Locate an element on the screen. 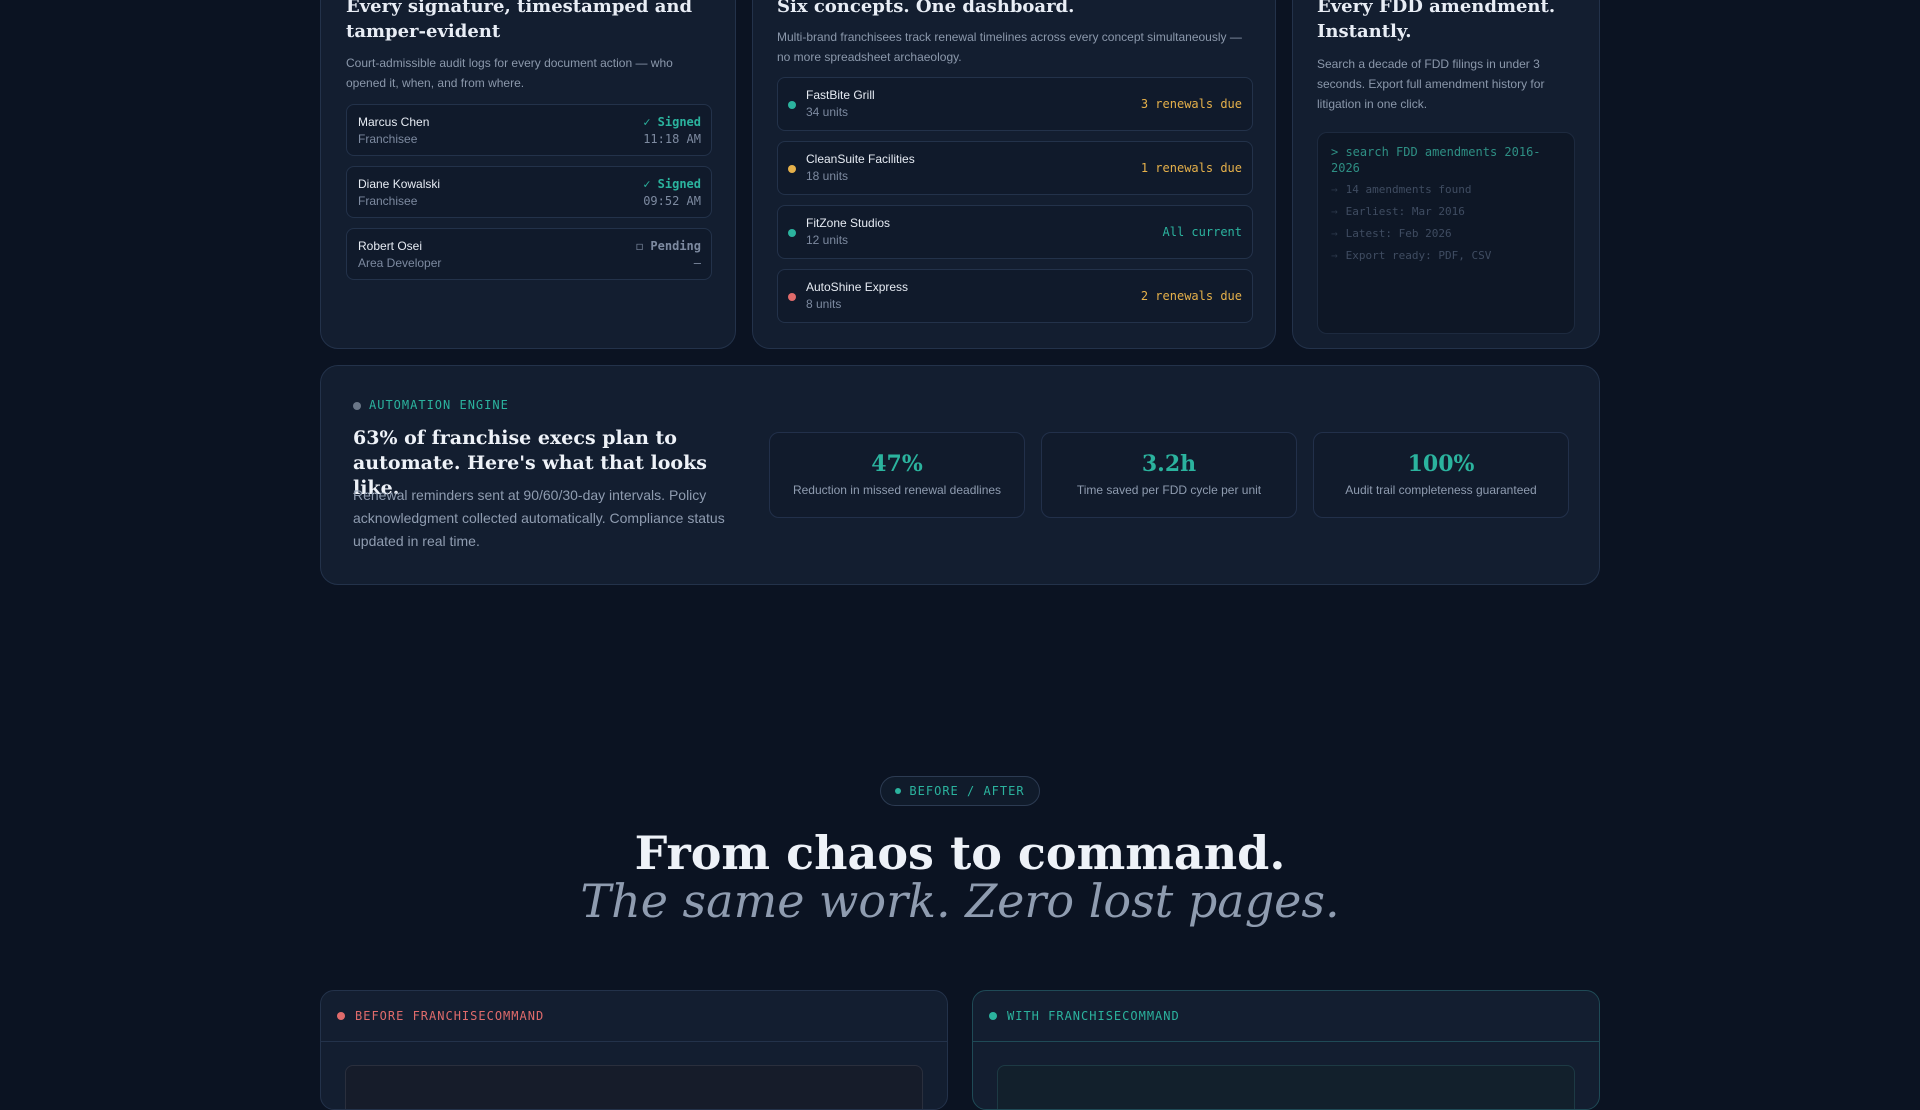 Image resolution: width=1920 pixels, height=1110 pixels. signer-role: Area Developer is located at coordinates (400, 263).